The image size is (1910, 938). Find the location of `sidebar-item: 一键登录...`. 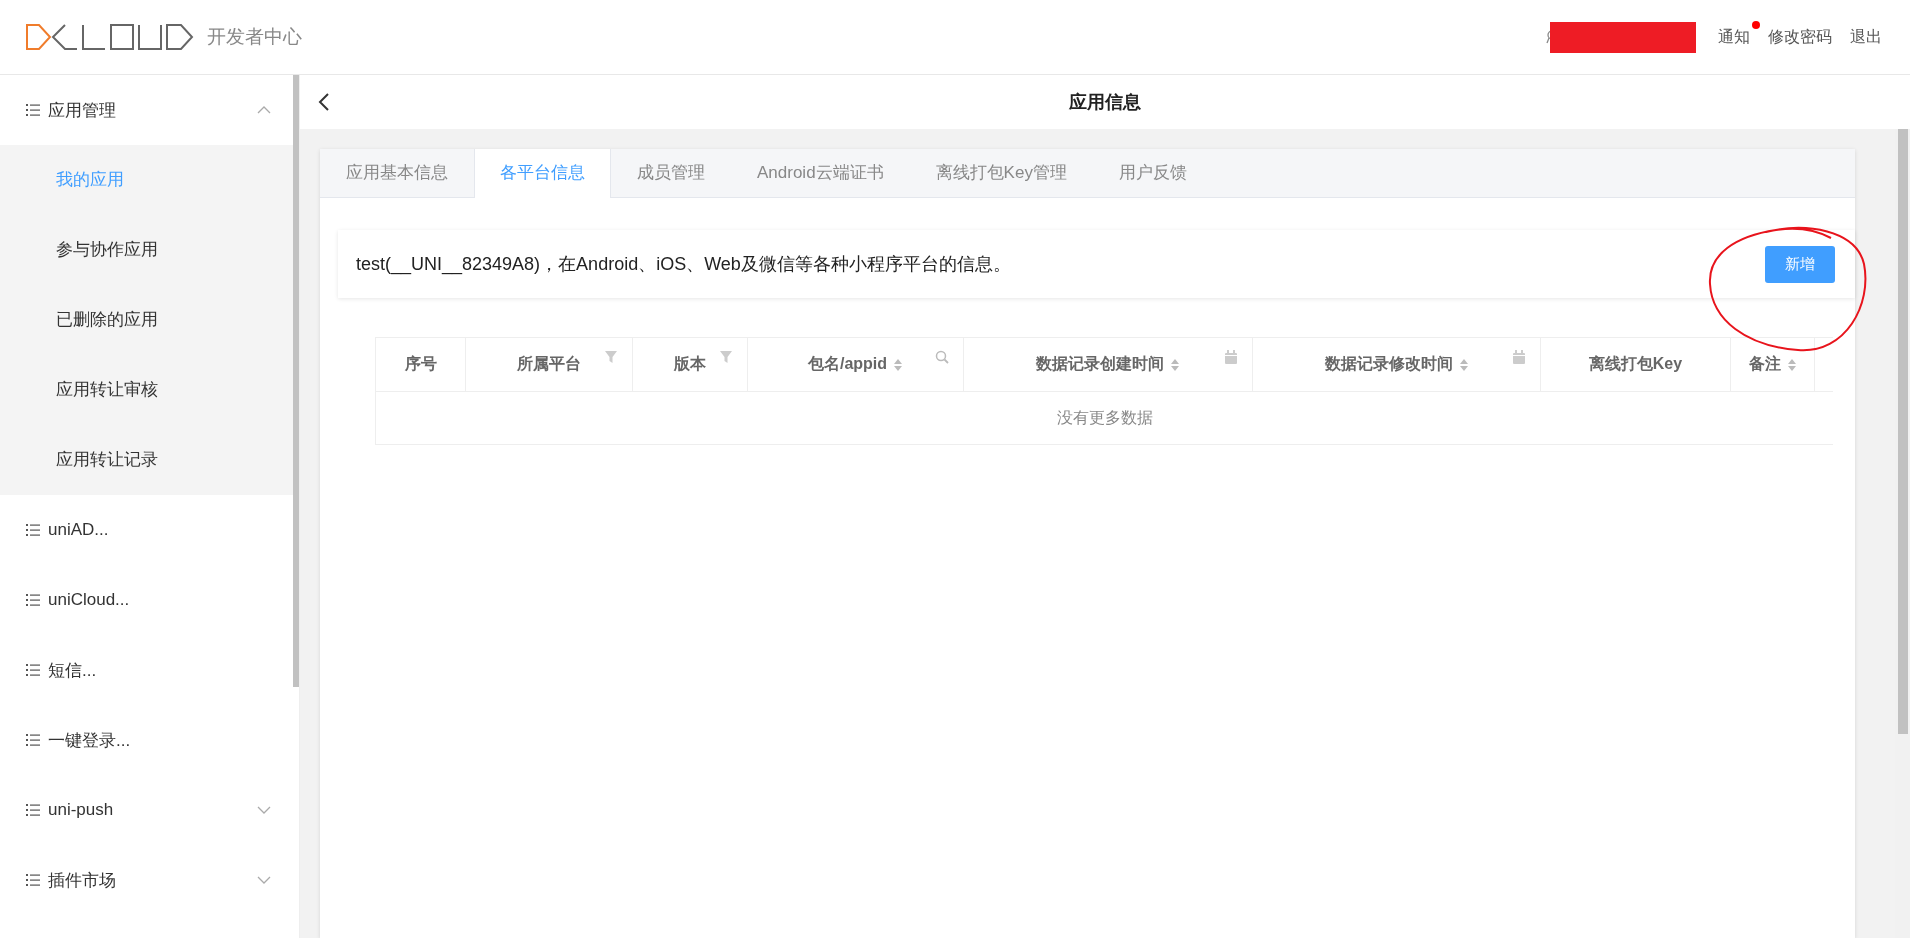

sidebar-item: 一键登录... is located at coordinates (146, 740).